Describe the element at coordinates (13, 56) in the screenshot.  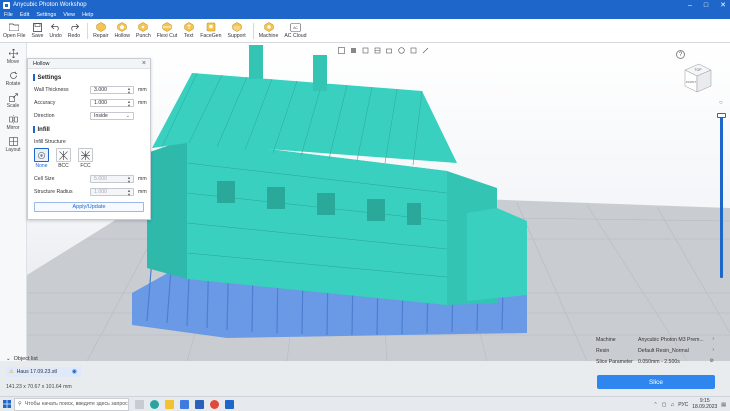
I see `move-tool-button: Move` at that location.